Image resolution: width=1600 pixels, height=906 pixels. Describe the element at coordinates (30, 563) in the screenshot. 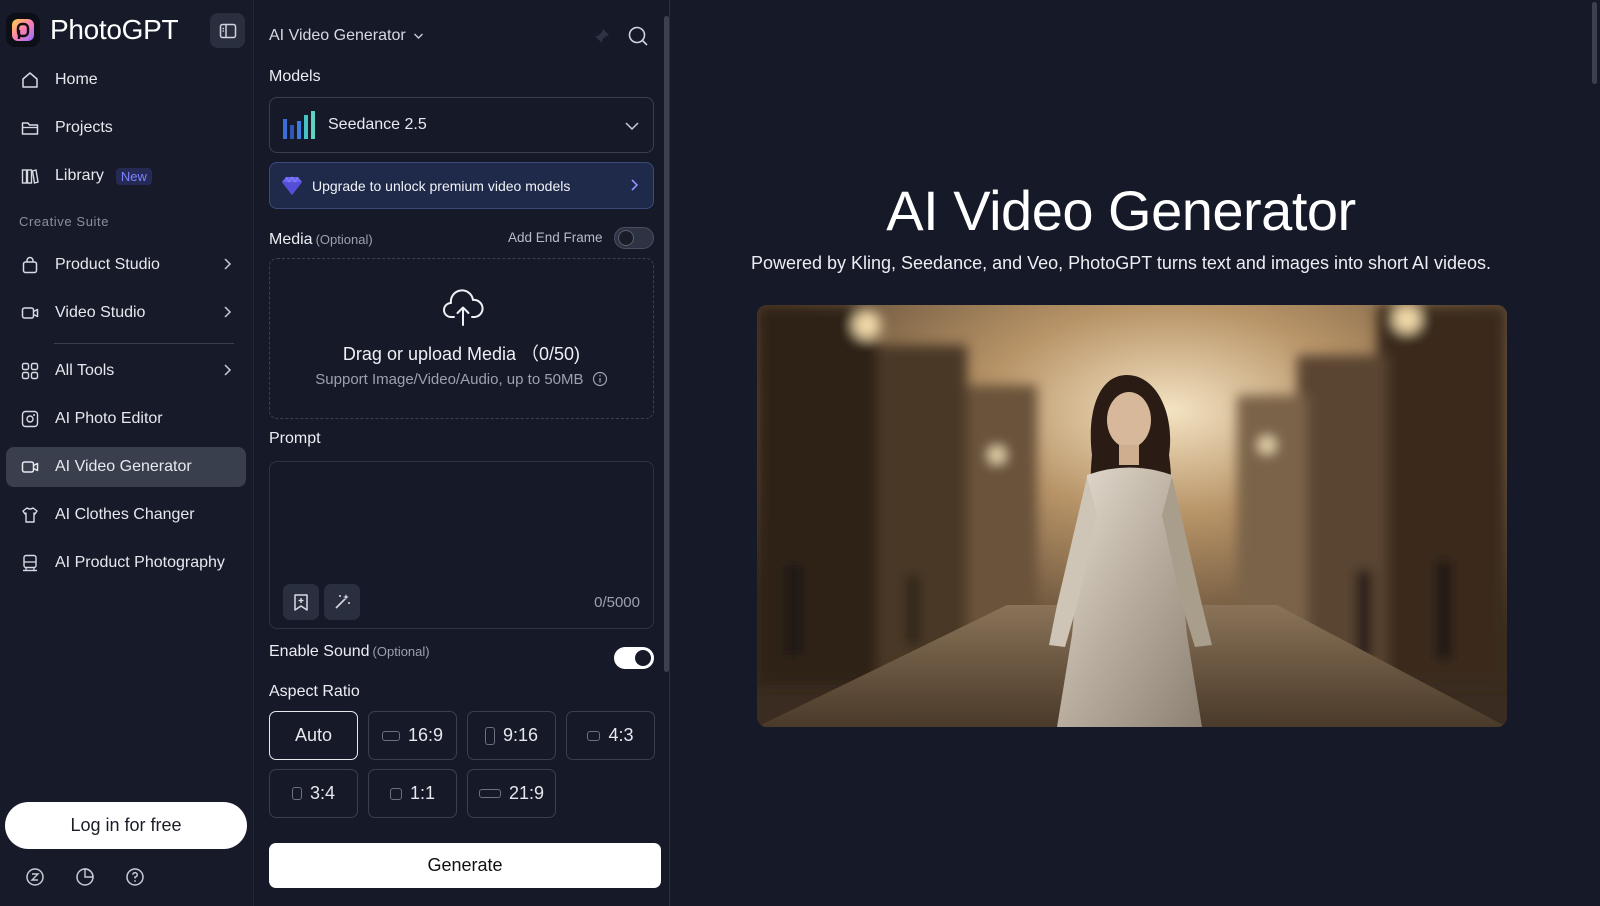

I see `product-photo-icon` at that location.